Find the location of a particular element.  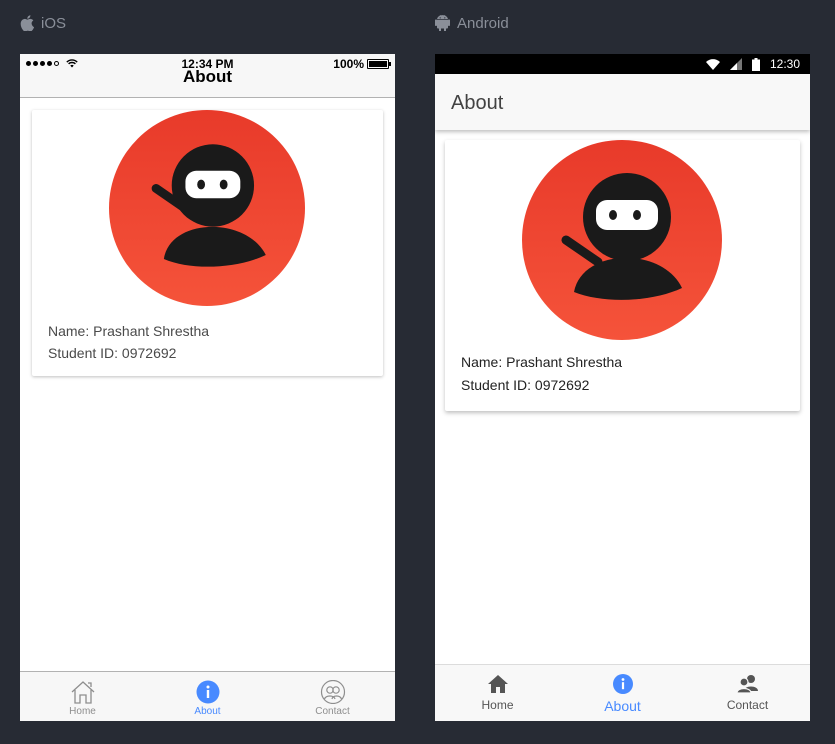

android-icon is located at coordinates (442, 23).